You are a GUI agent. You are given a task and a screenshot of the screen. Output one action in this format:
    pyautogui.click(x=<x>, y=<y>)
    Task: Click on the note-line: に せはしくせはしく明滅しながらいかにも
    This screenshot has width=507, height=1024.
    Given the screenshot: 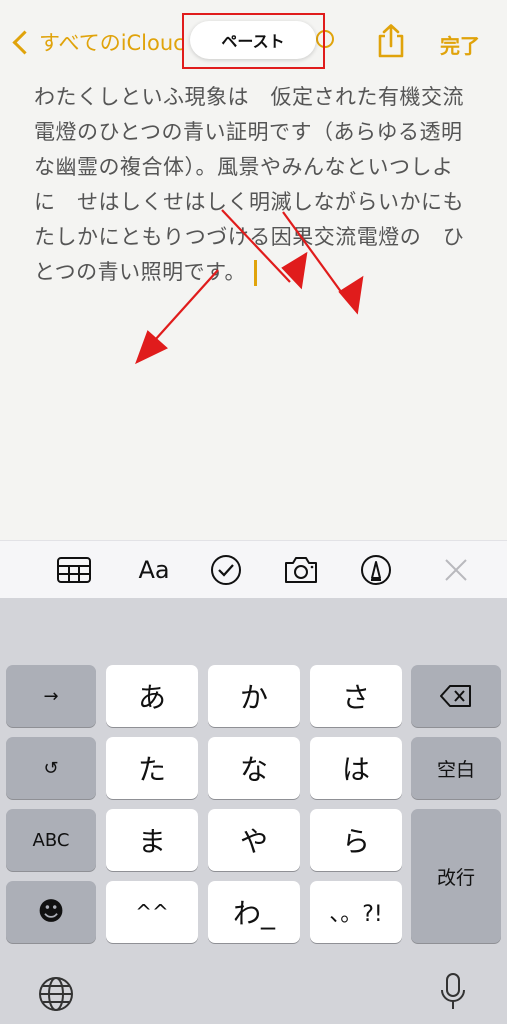 What is the action you would take?
    pyautogui.click(x=249, y=202)
    